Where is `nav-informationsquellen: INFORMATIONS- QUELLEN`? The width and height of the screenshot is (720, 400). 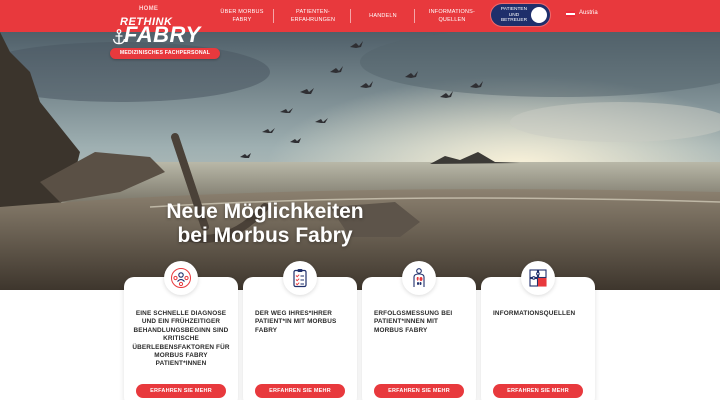
nav-informationsquellen: INFORMATIONS- QUELLEN is located at coordinates (452, 16).